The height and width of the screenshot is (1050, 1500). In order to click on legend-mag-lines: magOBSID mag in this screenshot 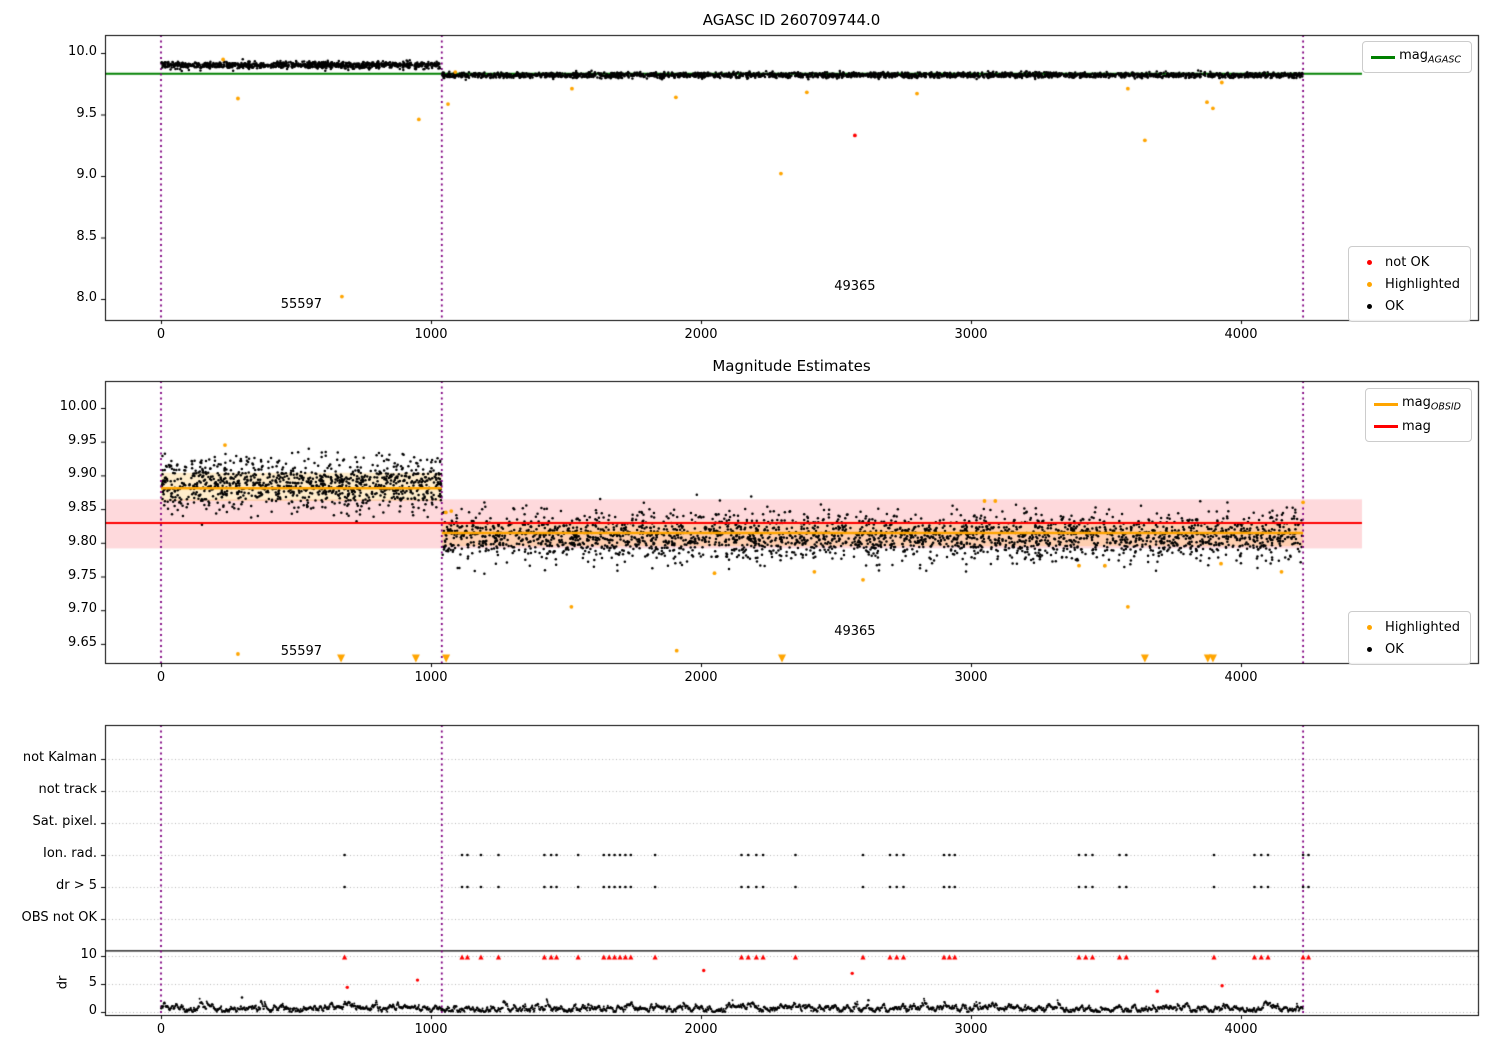, I will do `click(1418, 415)`.